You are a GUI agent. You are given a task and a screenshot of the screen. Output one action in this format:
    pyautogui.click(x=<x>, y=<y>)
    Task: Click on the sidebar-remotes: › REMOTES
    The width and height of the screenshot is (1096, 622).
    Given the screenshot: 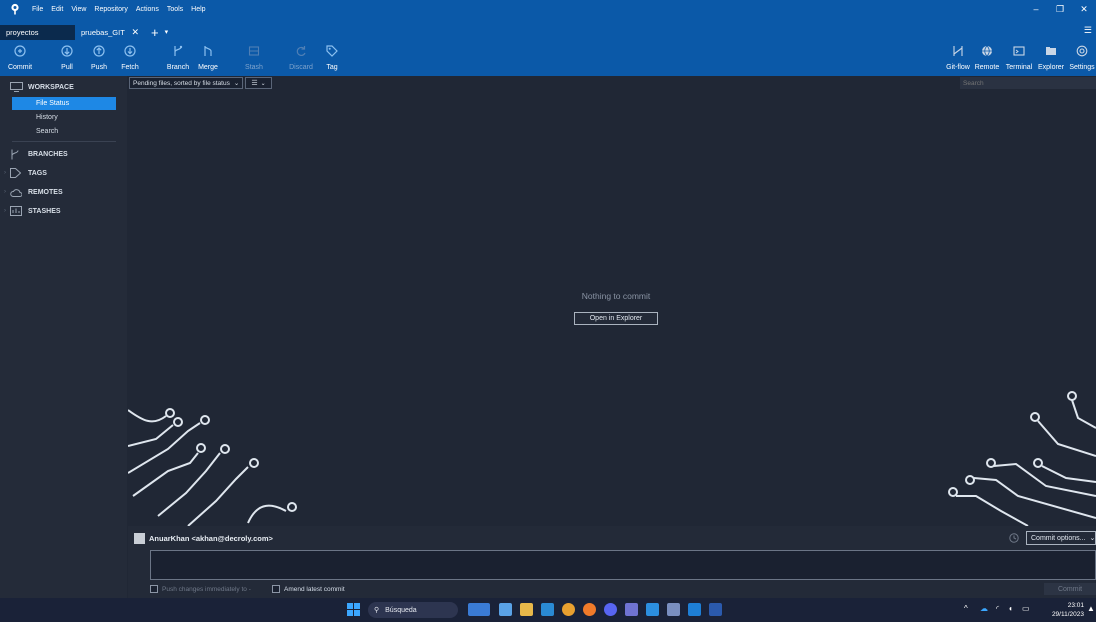 What is the action you would take?
    pyautogui.click(x=63, y=192)
    